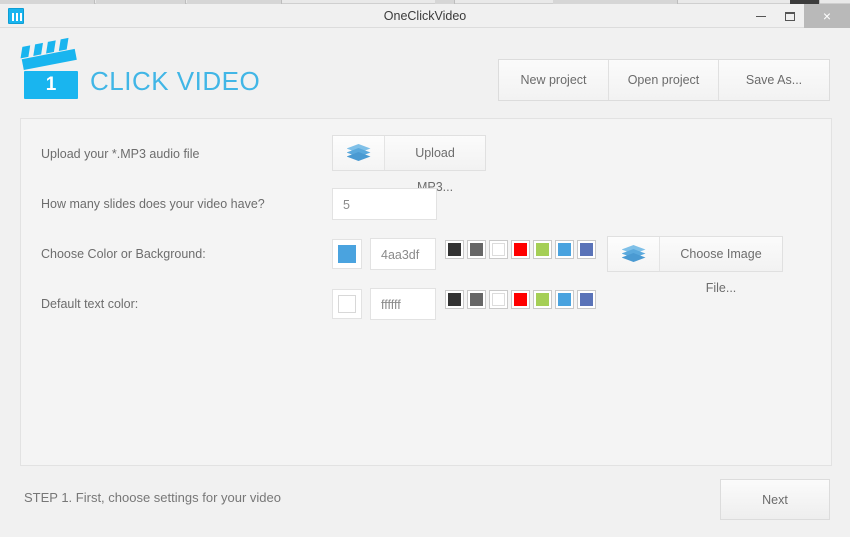 The width and height of the screenshot is (850, 537). Describe the element at coordinates (90, 304) in the screenshot. I see `text-color-label: Default text color:` at that location.